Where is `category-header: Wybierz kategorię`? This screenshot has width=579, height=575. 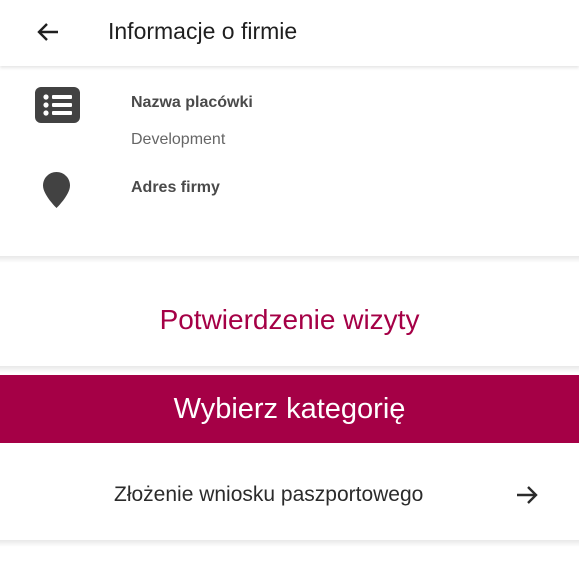 category-header: Wybierz kategorię is located at coordinates (289, 409).